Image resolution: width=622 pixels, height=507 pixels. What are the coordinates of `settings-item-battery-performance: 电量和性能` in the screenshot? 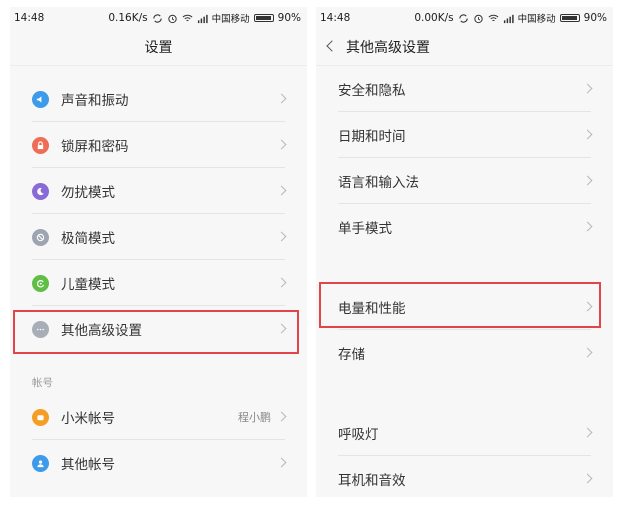 It's located at (464, 307).